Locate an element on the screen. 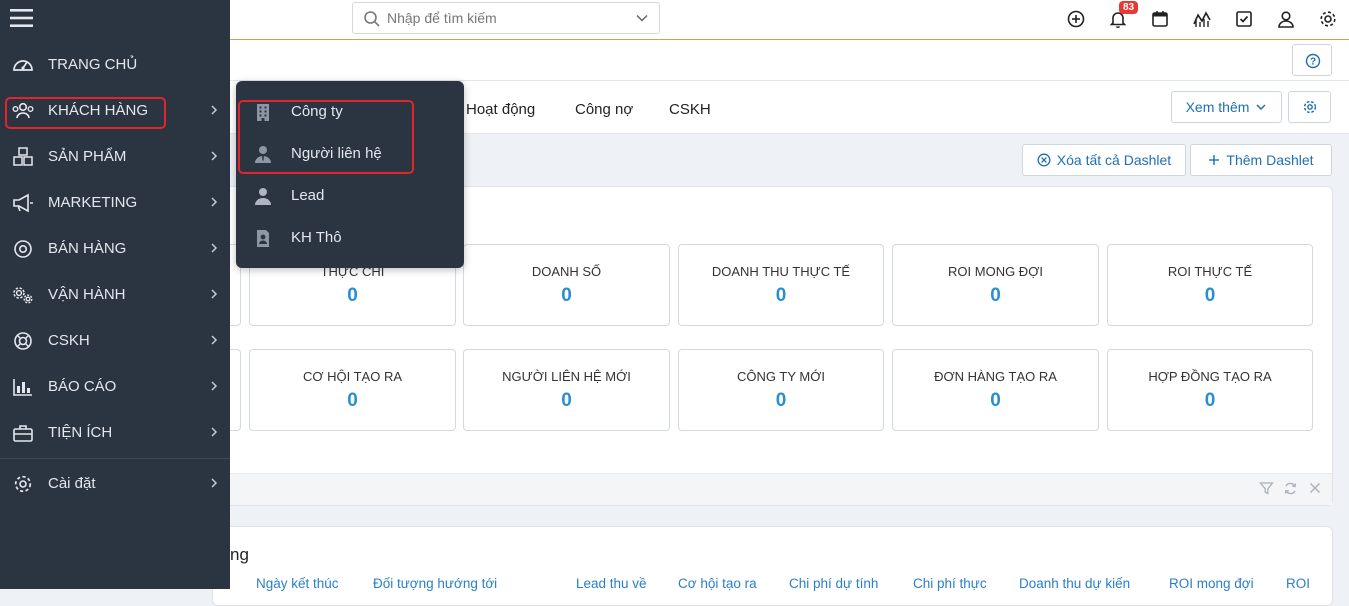 This screenshot has height=606, width=1349. add-dashlet-button: Thêm Dashlet is located at coordinates (1261, 160).